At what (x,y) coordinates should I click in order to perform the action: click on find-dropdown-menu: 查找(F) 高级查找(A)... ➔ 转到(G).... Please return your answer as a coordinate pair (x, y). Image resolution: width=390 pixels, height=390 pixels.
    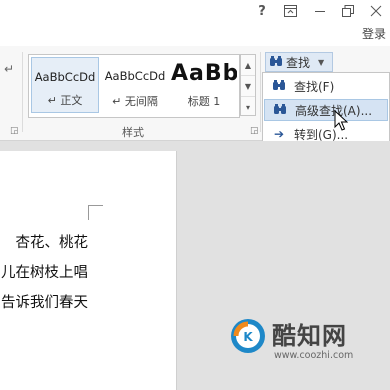
    Looking at the image, I should click on (326, 110).